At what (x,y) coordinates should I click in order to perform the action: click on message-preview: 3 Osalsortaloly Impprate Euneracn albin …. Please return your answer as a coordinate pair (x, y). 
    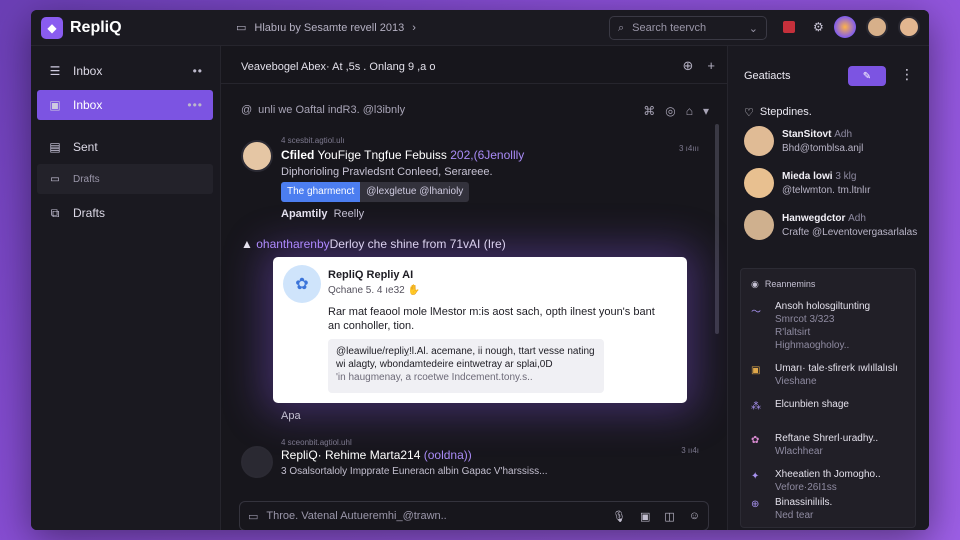
    Looking at the image, I should click on (414, 471).